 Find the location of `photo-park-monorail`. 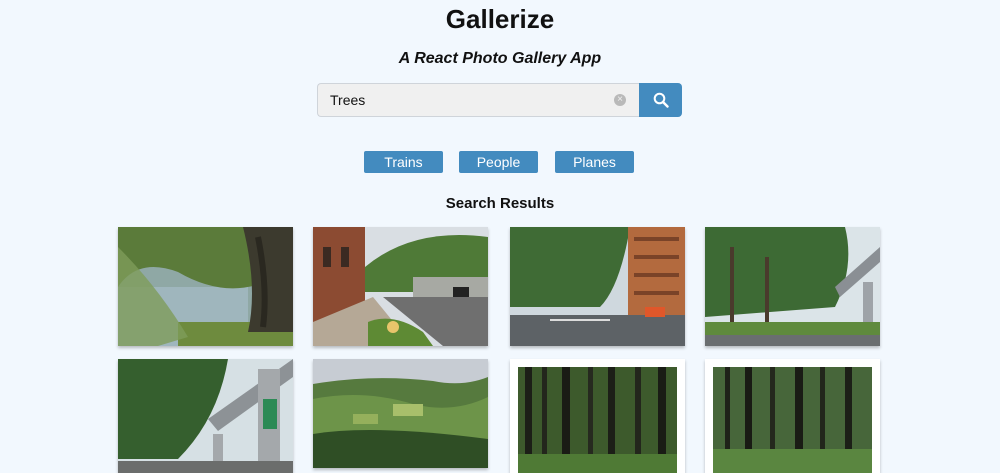

photo-park-monorail is located at coordinates (792, 286).